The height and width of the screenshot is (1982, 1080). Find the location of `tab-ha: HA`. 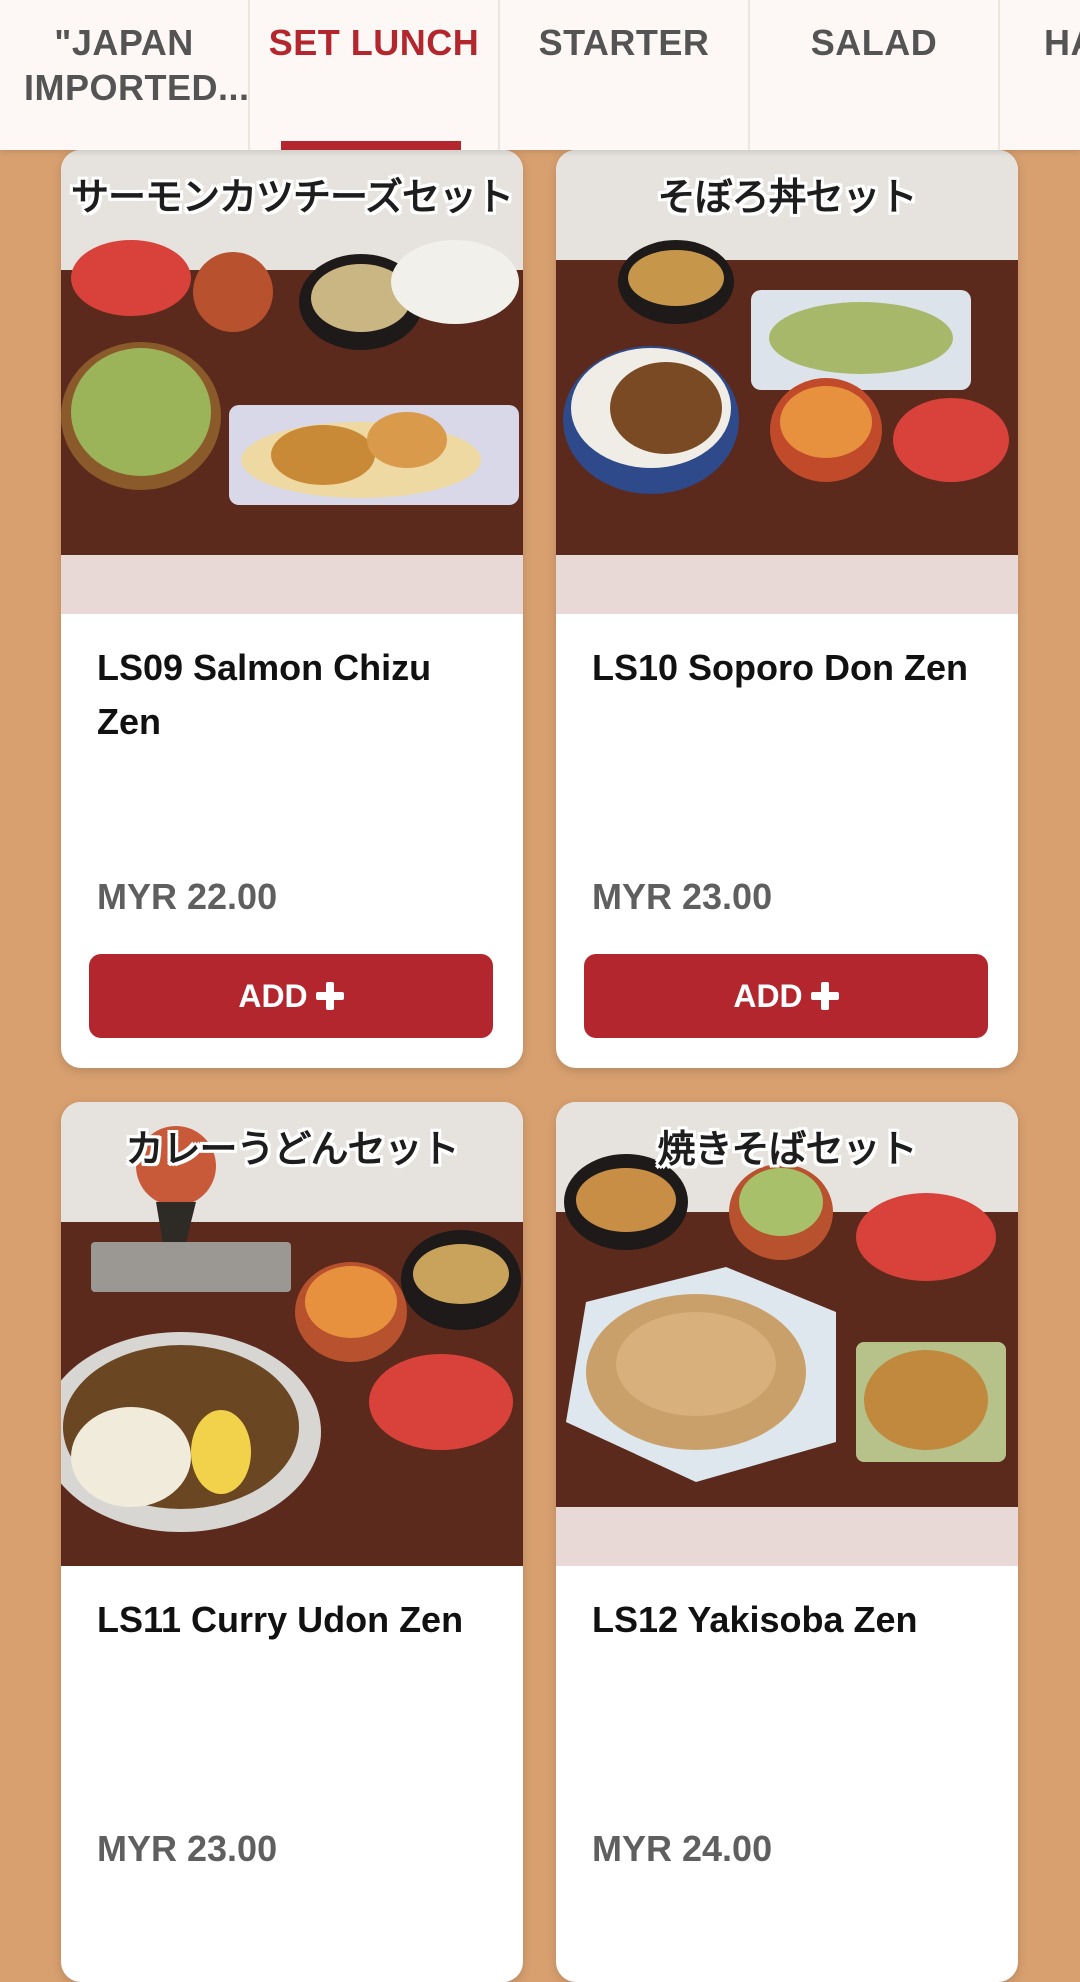

tab-ha: HA is located at coordinates (1040, 75).